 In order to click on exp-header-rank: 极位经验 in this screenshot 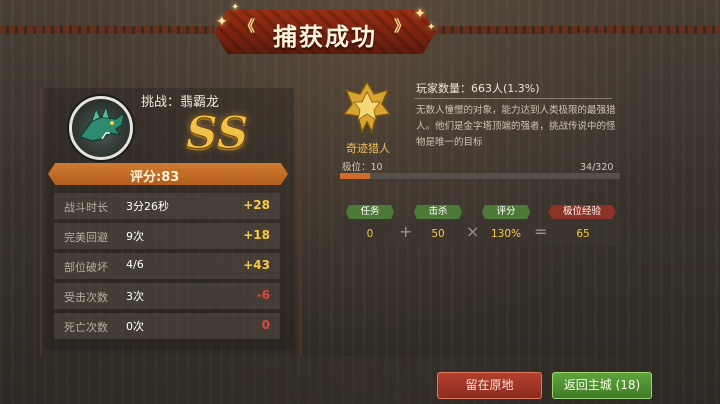, I will do `click(582, 212)`.